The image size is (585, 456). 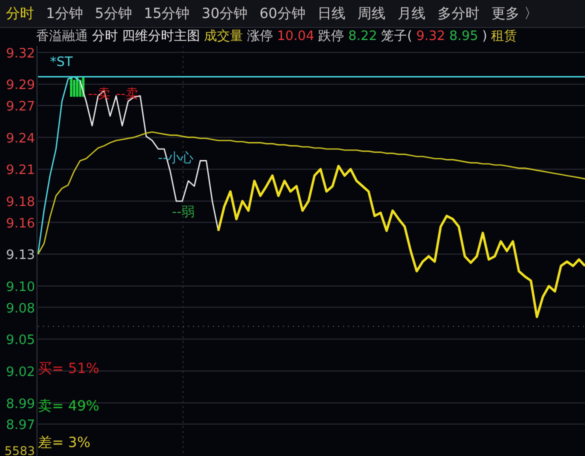 What do you see at coordinates (20, 404) in the screenshot?
I see `axis-label: 8.99` at bounding box center [20, 404].